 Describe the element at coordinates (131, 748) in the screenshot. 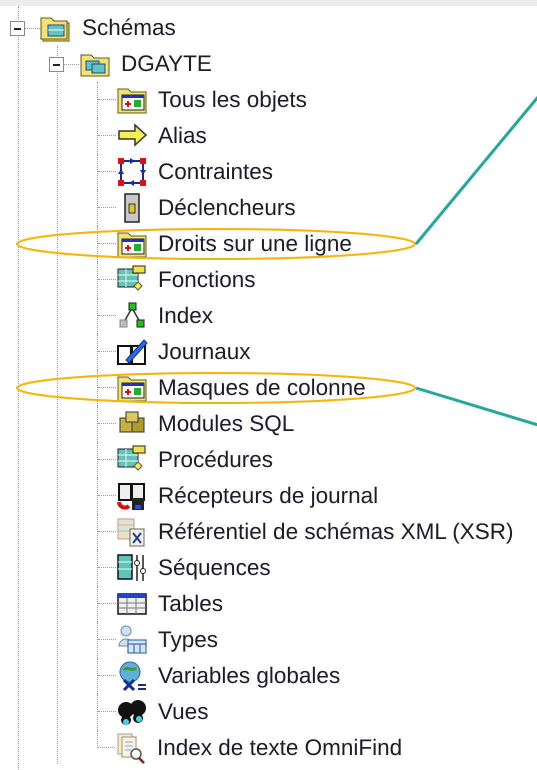

I see `document-search-icon` at that location.